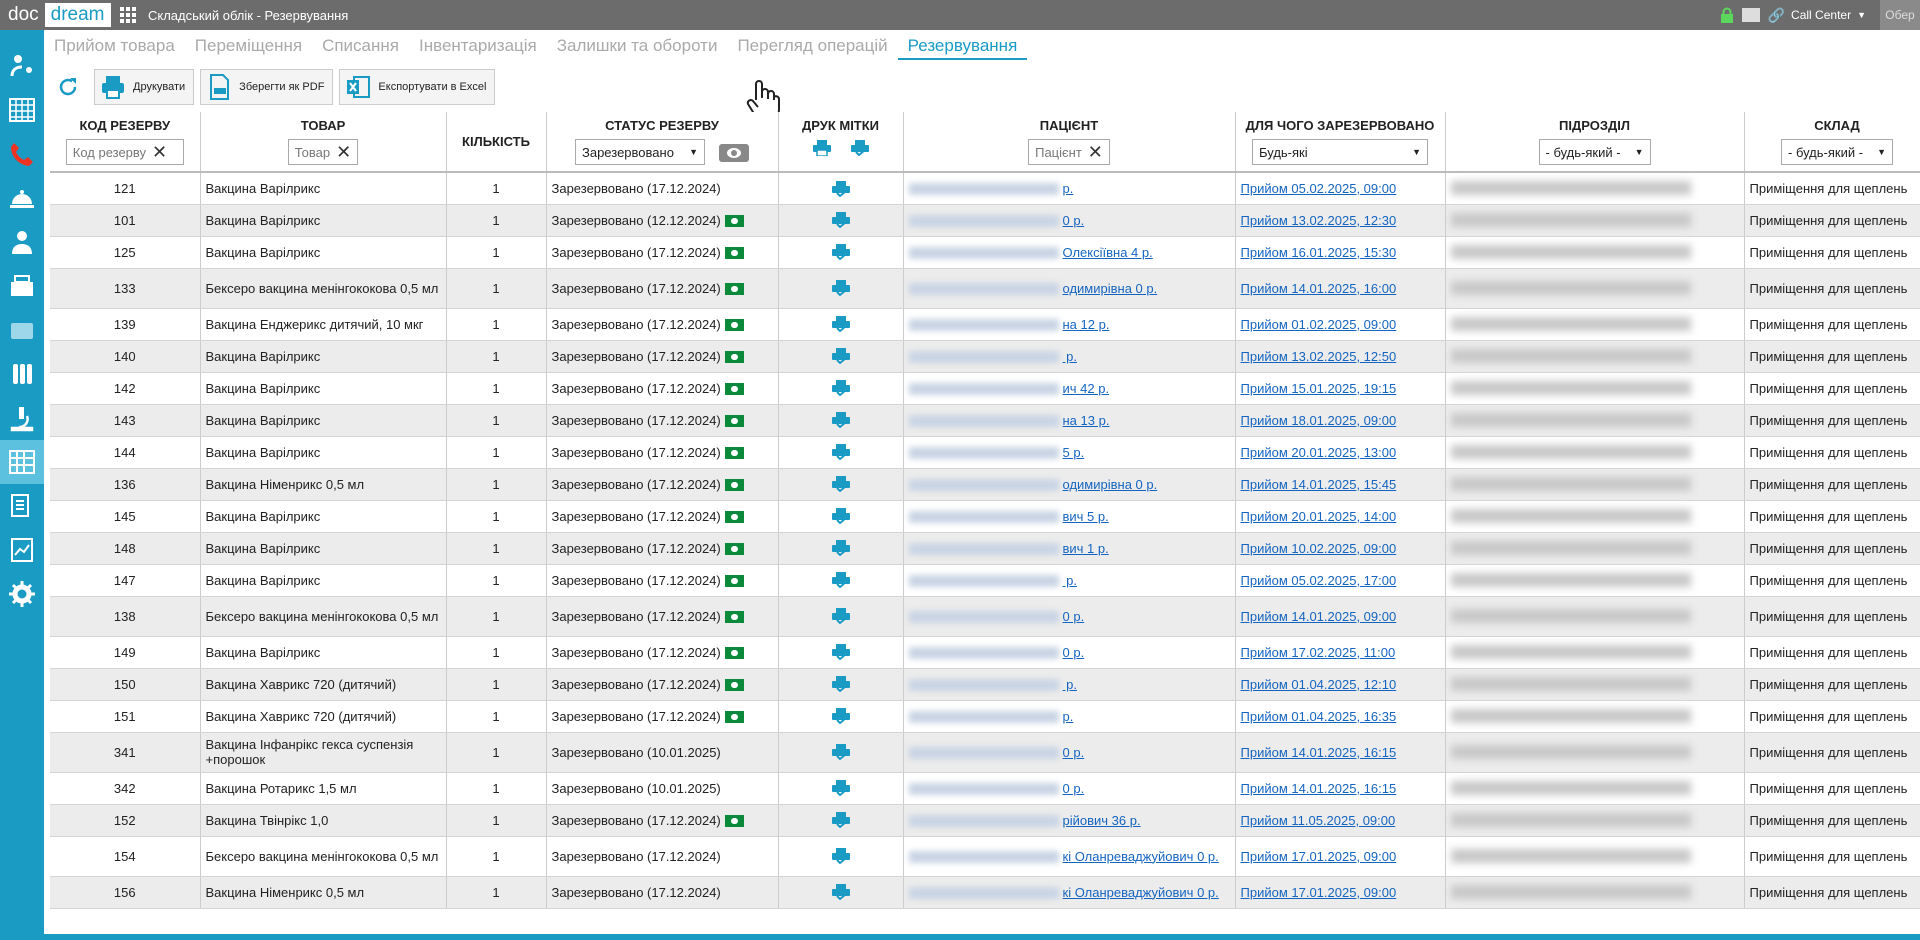 This screenshot has height=940, width=1920. What do you see at coordinates (1319, 452) in the screenshot?
I see `appointment-link: Прийом 20.01.2025, 13:00` at bounding box center [1319, 452].